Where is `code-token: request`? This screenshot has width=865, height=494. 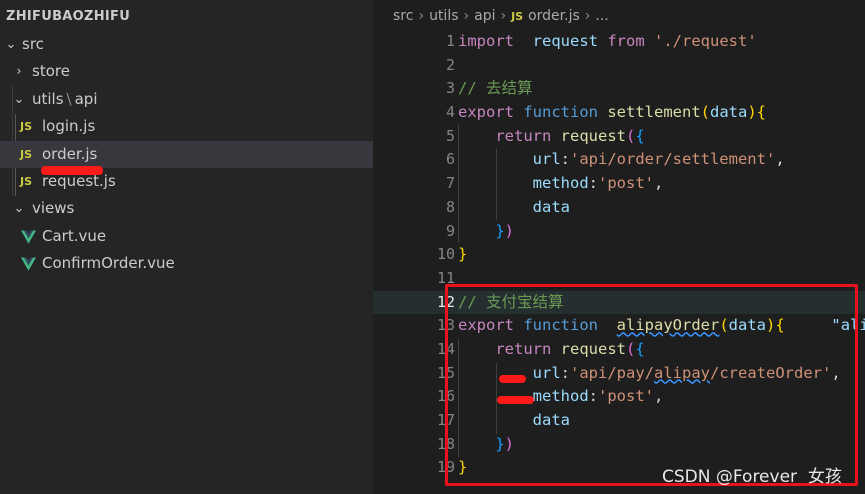
code-token: request is located at coordinates (588, 135).